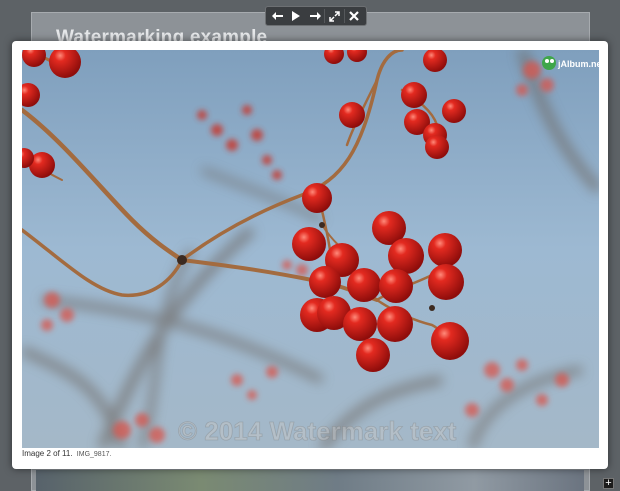  Describe the element at coordinates (608, 483) in the screenshot. I see `expand-button: +` at that location.